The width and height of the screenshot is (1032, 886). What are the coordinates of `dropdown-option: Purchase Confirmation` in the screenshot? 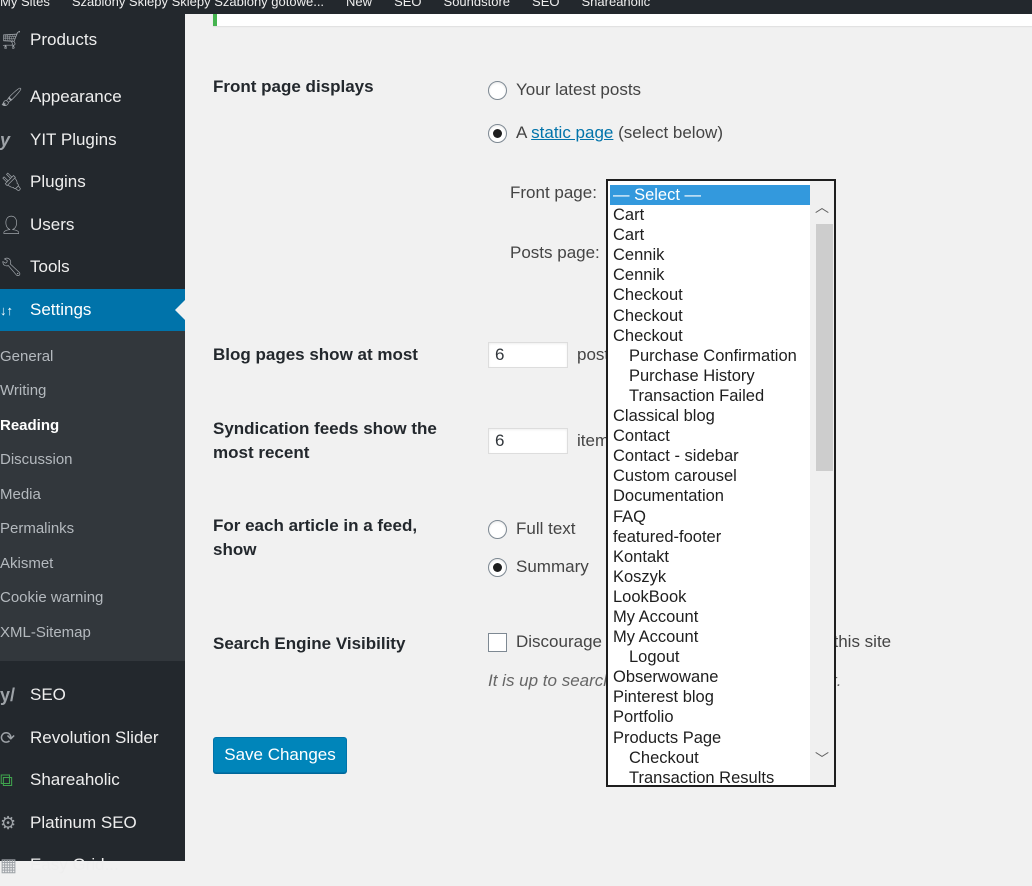 It's located at (711, 356).